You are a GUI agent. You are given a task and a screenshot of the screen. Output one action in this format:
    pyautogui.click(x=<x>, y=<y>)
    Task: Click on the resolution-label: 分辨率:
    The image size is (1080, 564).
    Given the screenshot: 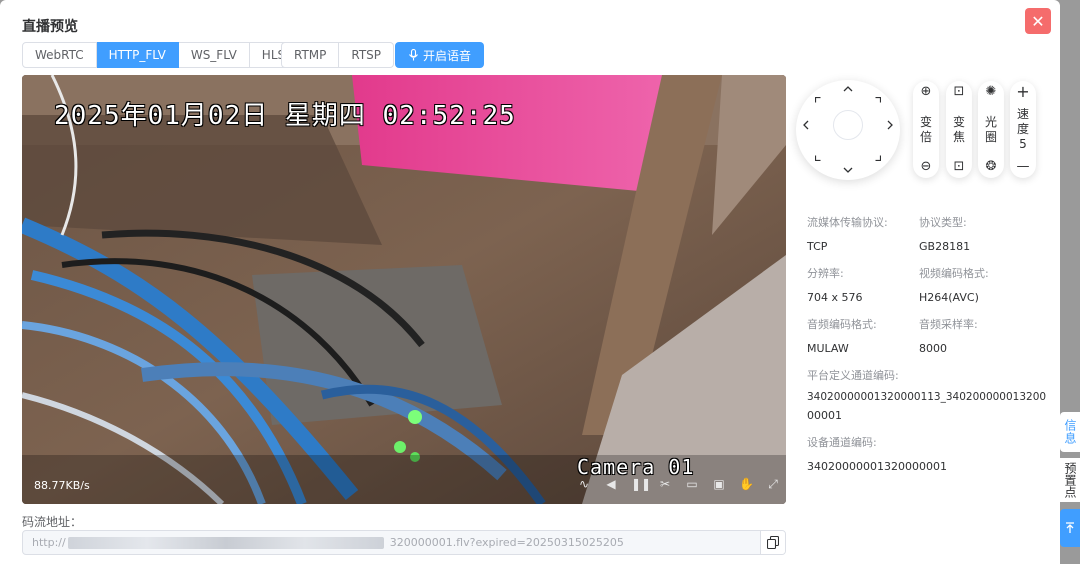 What is the action you would take?
    pyautogui.click(x=825, y=273)
    